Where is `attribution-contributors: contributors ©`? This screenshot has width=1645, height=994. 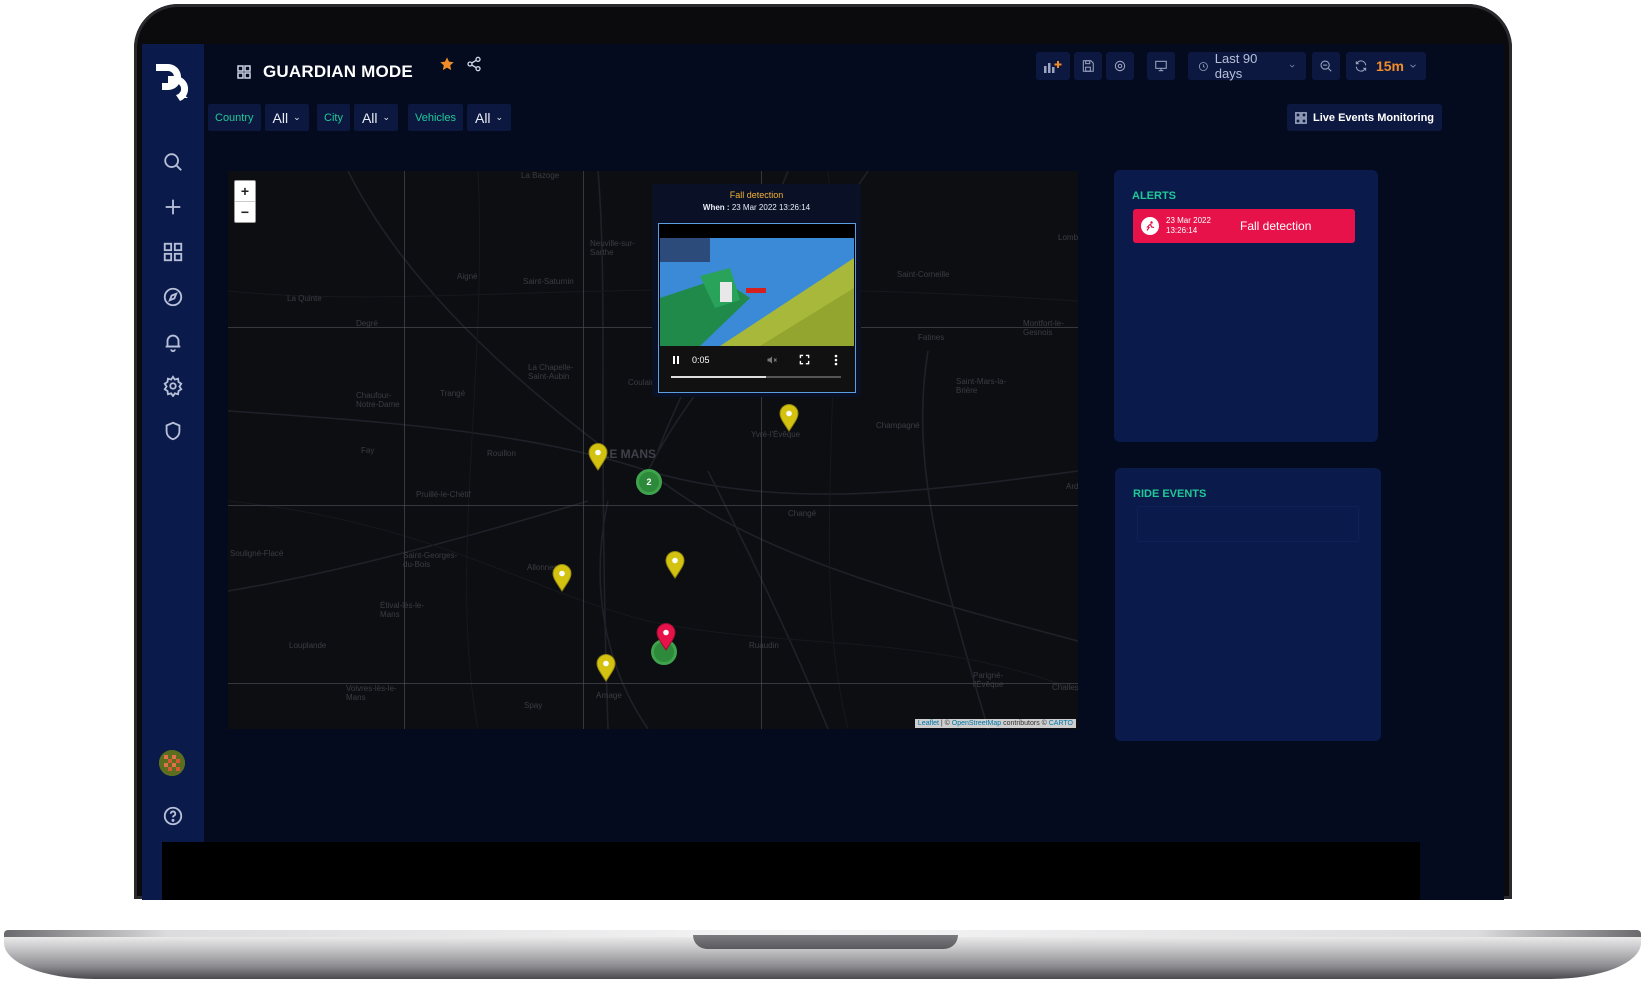 attribution-contributors: contributors © is located at coordinates (1025, 723).